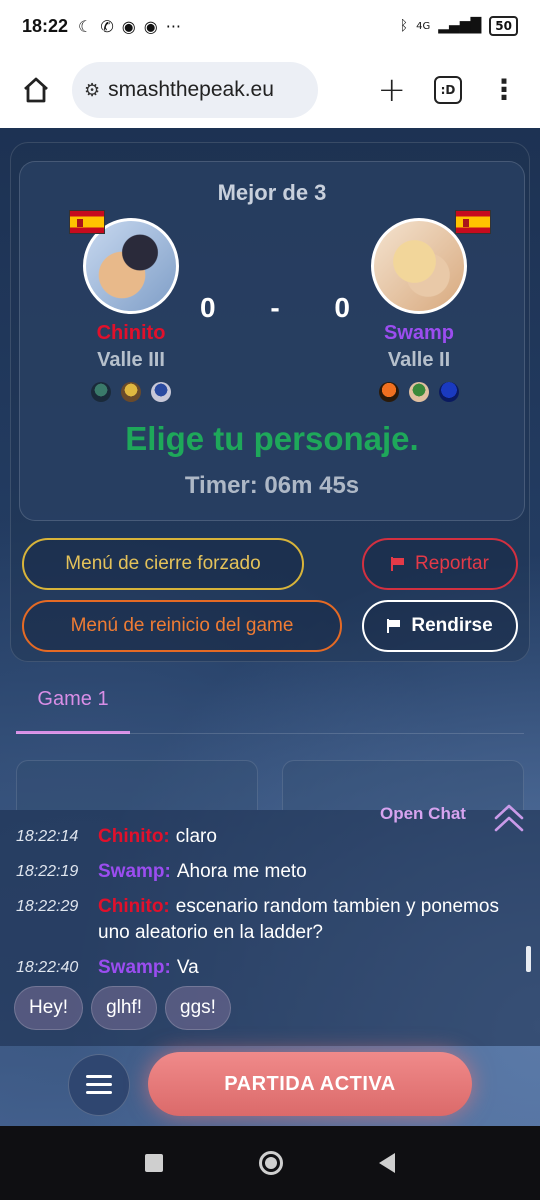 This screenshot has width=540, height=1200. I want to click on quick-reply-button: ggs!, so click(198, 1008).